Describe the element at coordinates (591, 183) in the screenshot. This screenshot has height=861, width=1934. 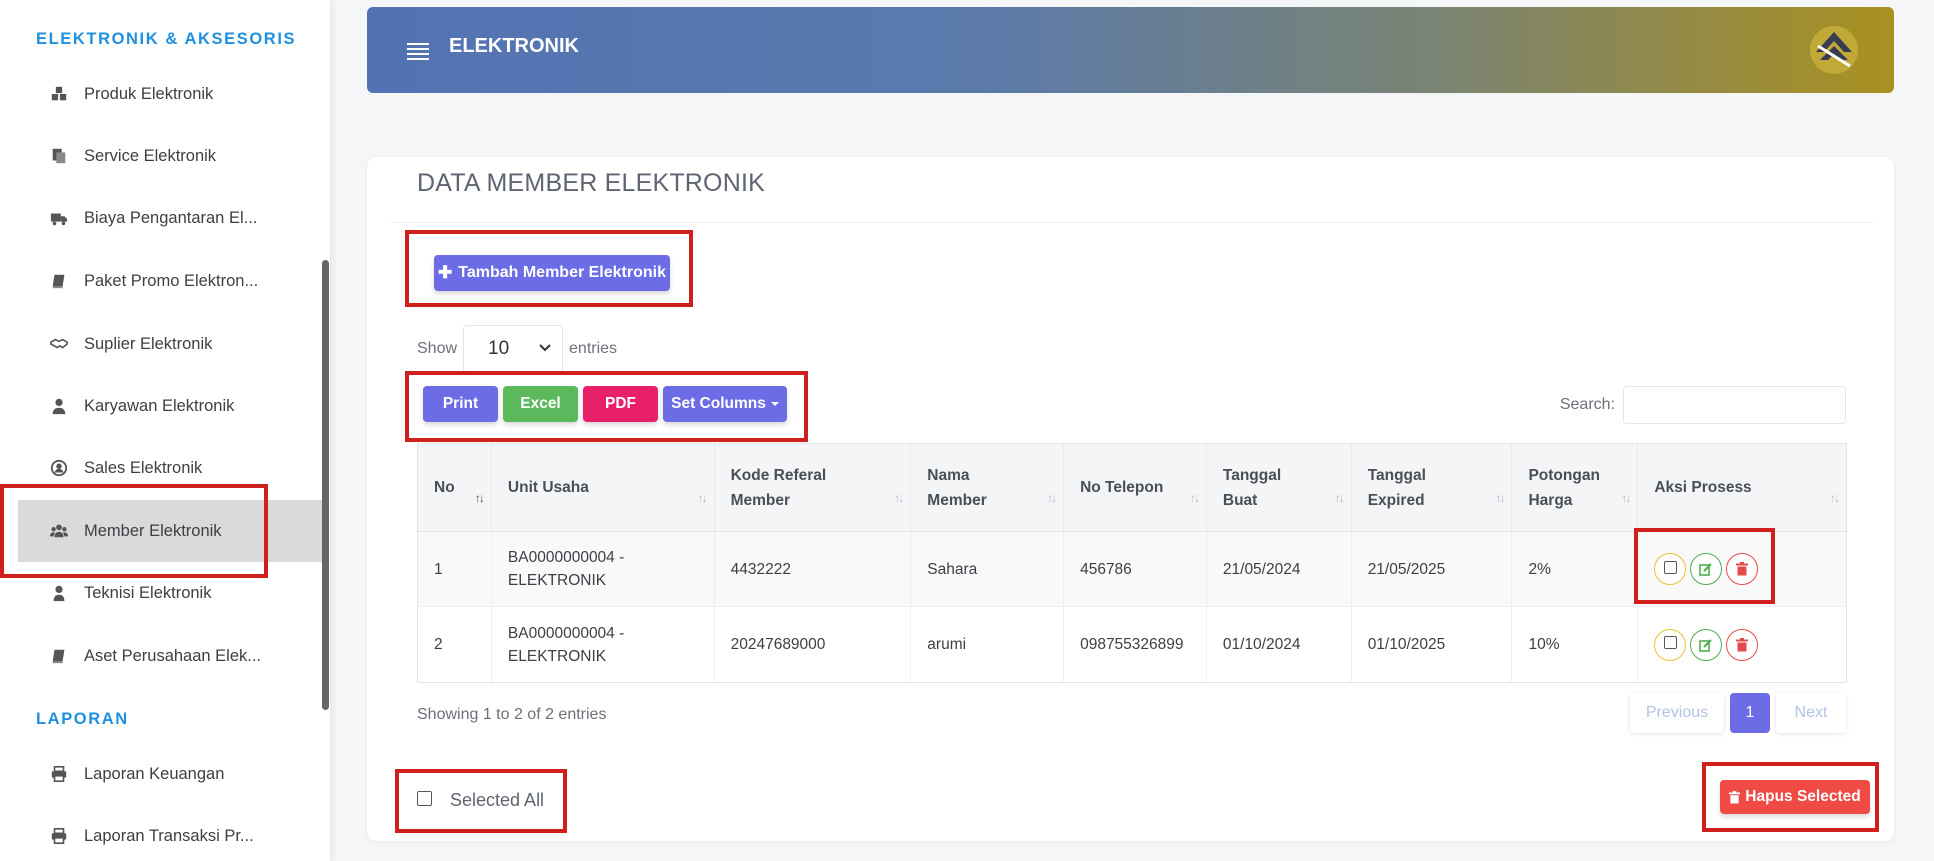
I see `page-title: DATA MEMBER ELEKTRONIK` at that location.